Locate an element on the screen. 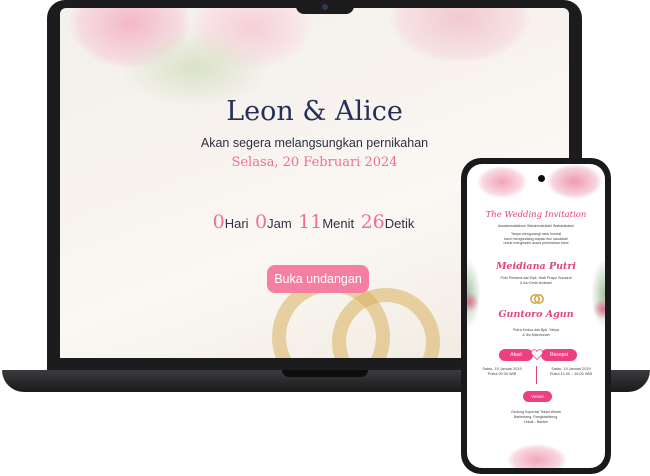 The height and width of the screenshot is (476, 650). page-subtitle: Akan segera melangsungkan pernikahan is located at coordinates (314, 143).